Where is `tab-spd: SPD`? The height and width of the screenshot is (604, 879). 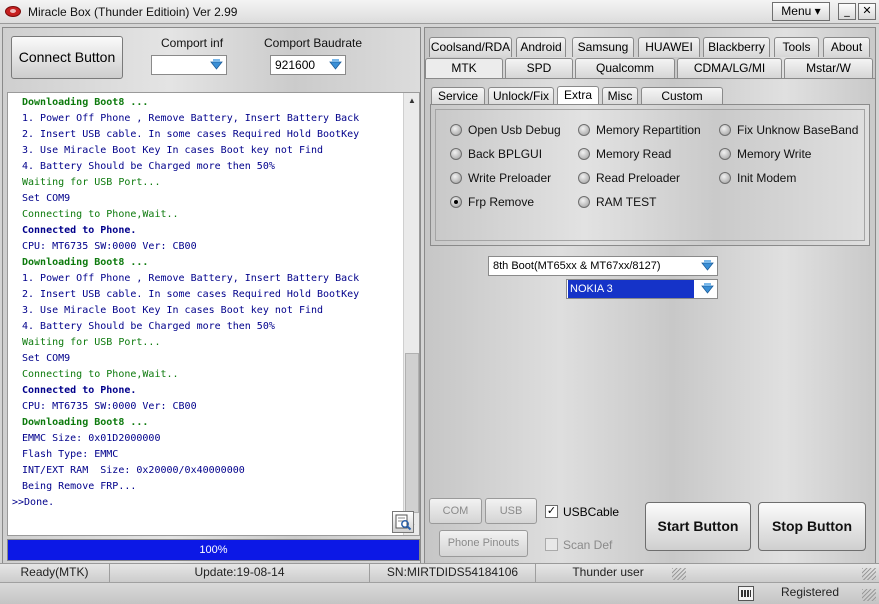
tab-spd: SPD is located at coordinates (539, 68).